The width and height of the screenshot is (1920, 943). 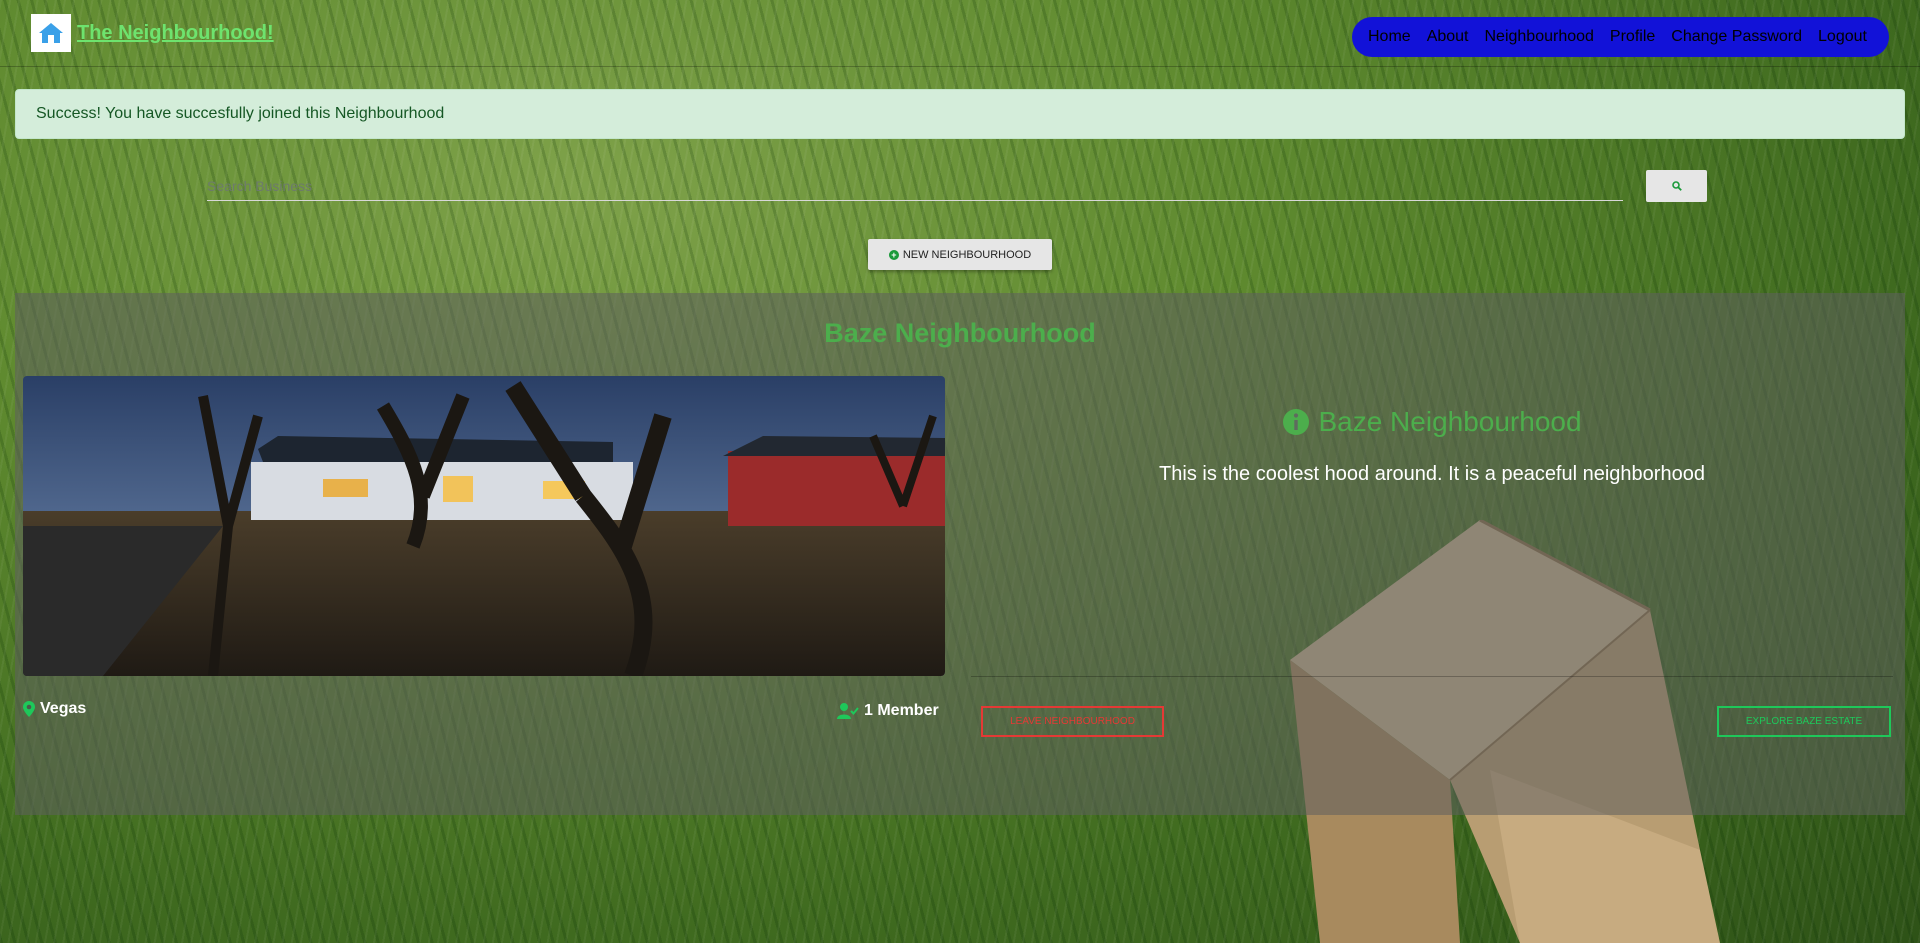 I want to click on new-neighbourhood-button: + NEW NEIGHBOURHOOD, so click(x=960, y=254).